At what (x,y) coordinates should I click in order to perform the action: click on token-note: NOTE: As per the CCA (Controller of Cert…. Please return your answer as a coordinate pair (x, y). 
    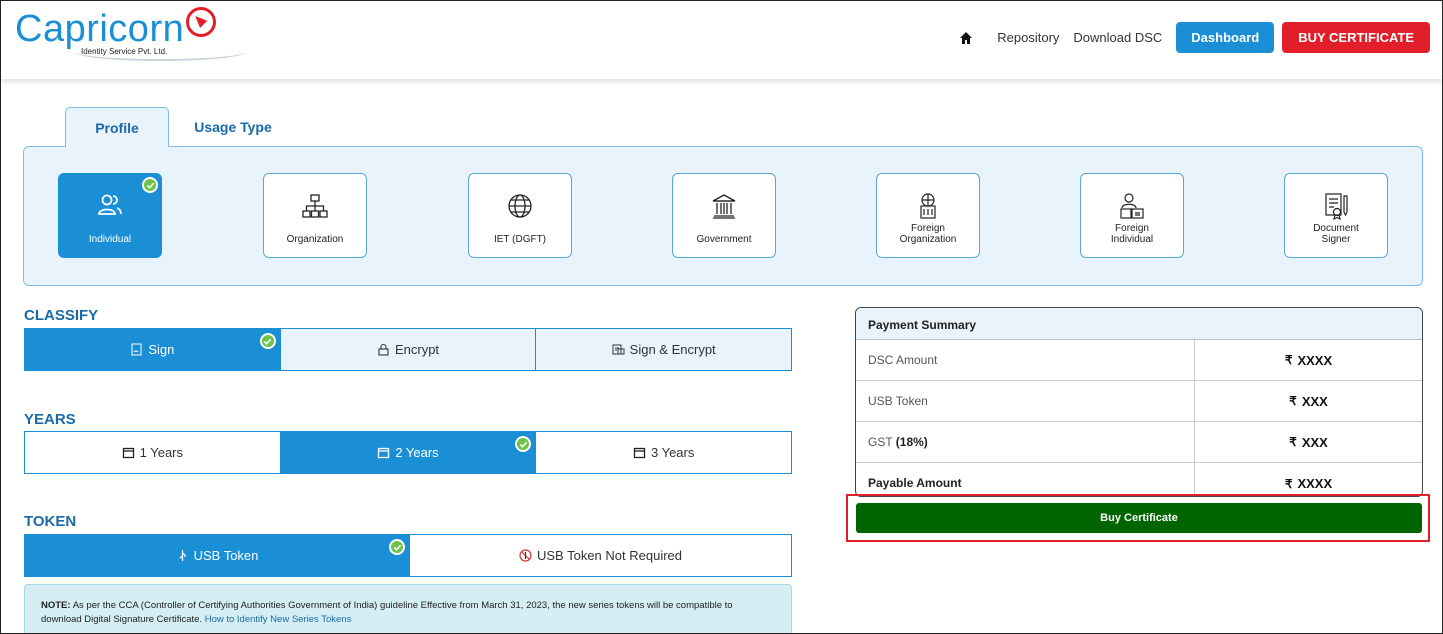
    Looking at the image, I should click on (408, 608).